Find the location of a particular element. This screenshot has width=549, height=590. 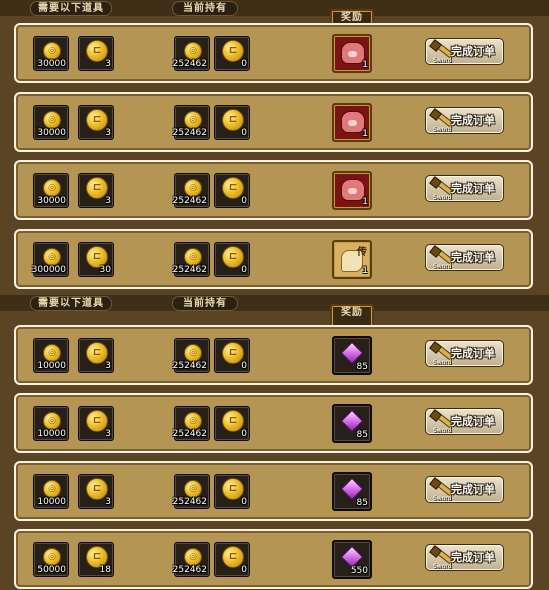

required-gold-count: 50000 is located at coordinates (51, 570).